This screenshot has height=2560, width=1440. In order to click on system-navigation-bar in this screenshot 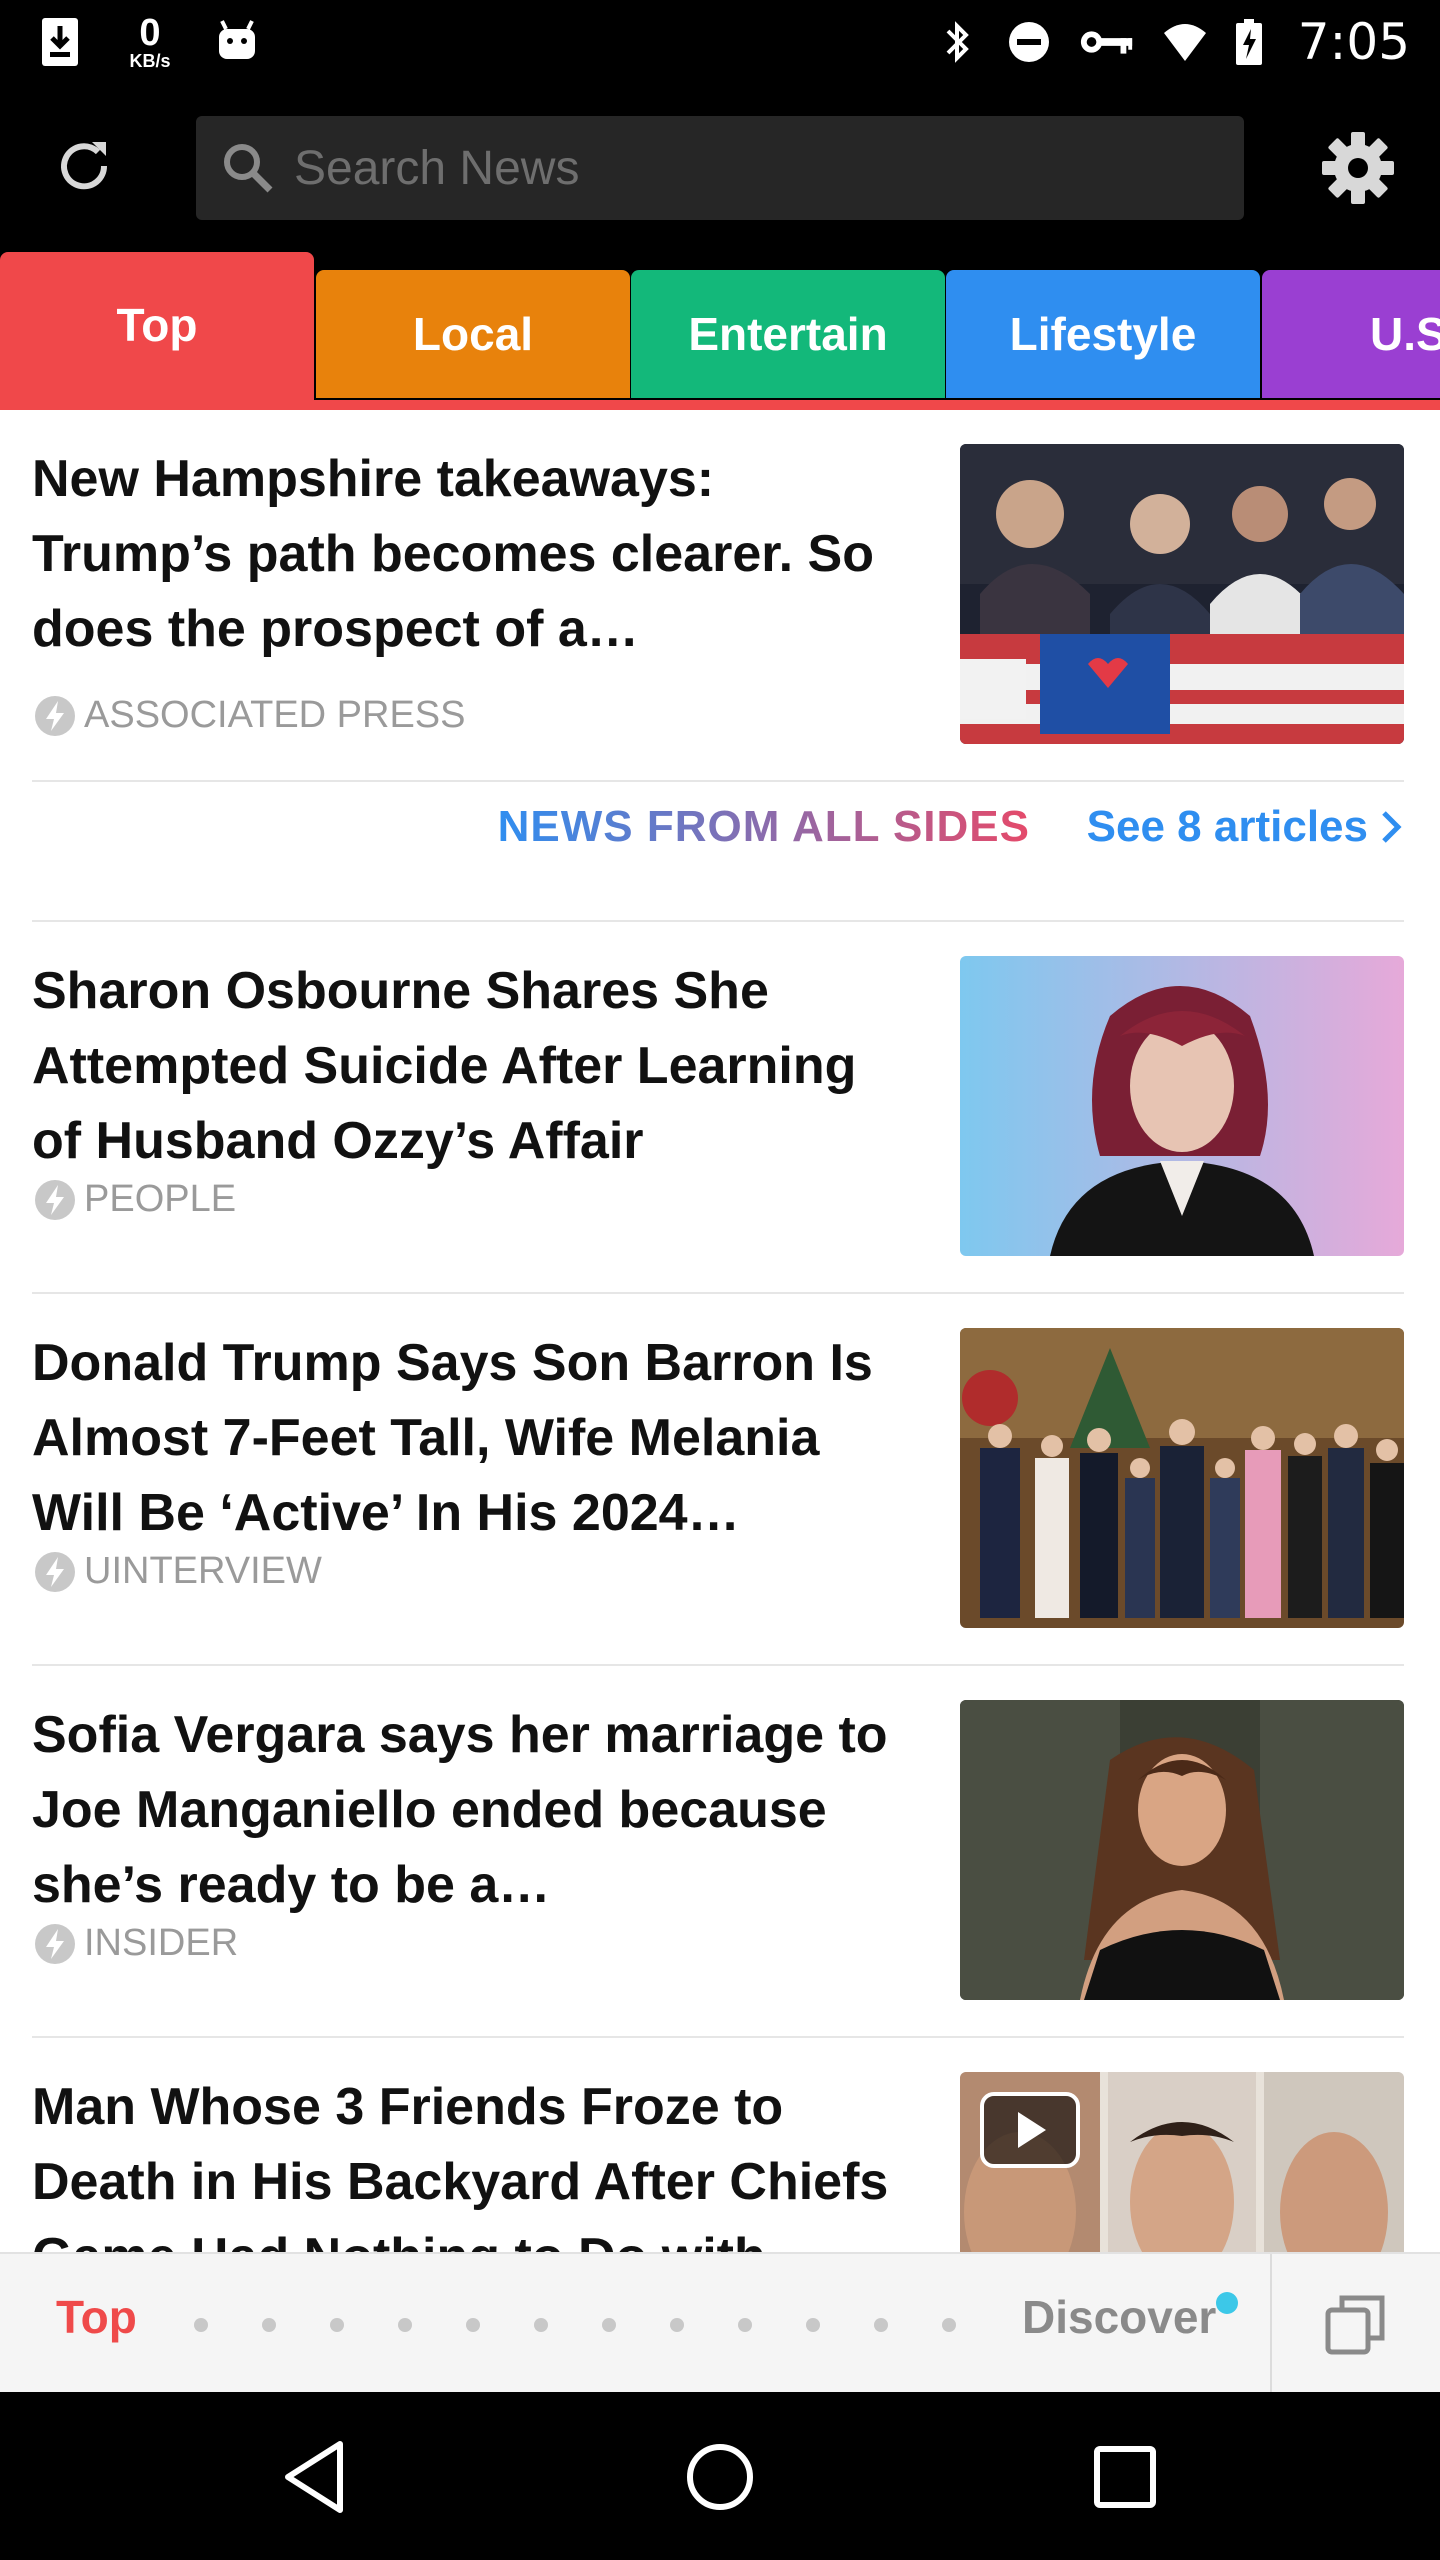, I will do `click(720, 2476)`.